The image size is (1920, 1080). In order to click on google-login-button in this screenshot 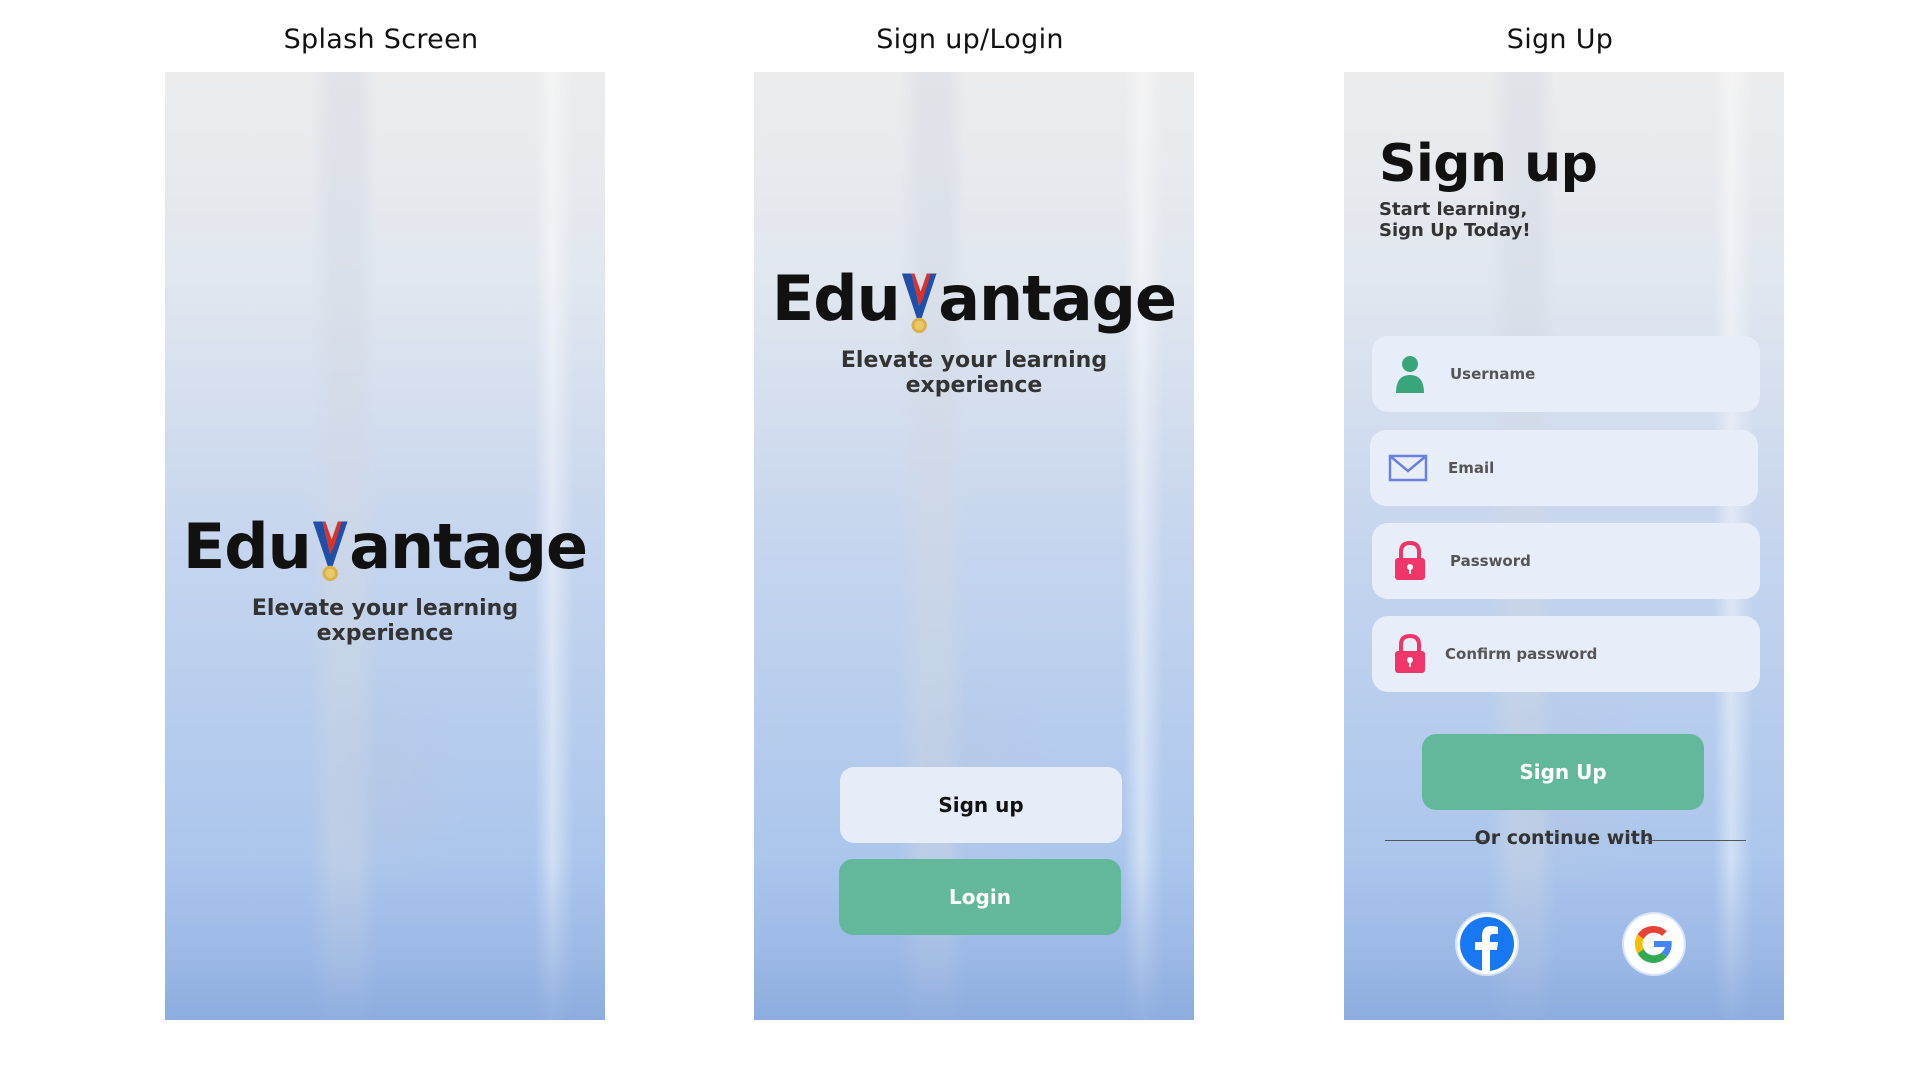, I will do `click(1654, 944)`.